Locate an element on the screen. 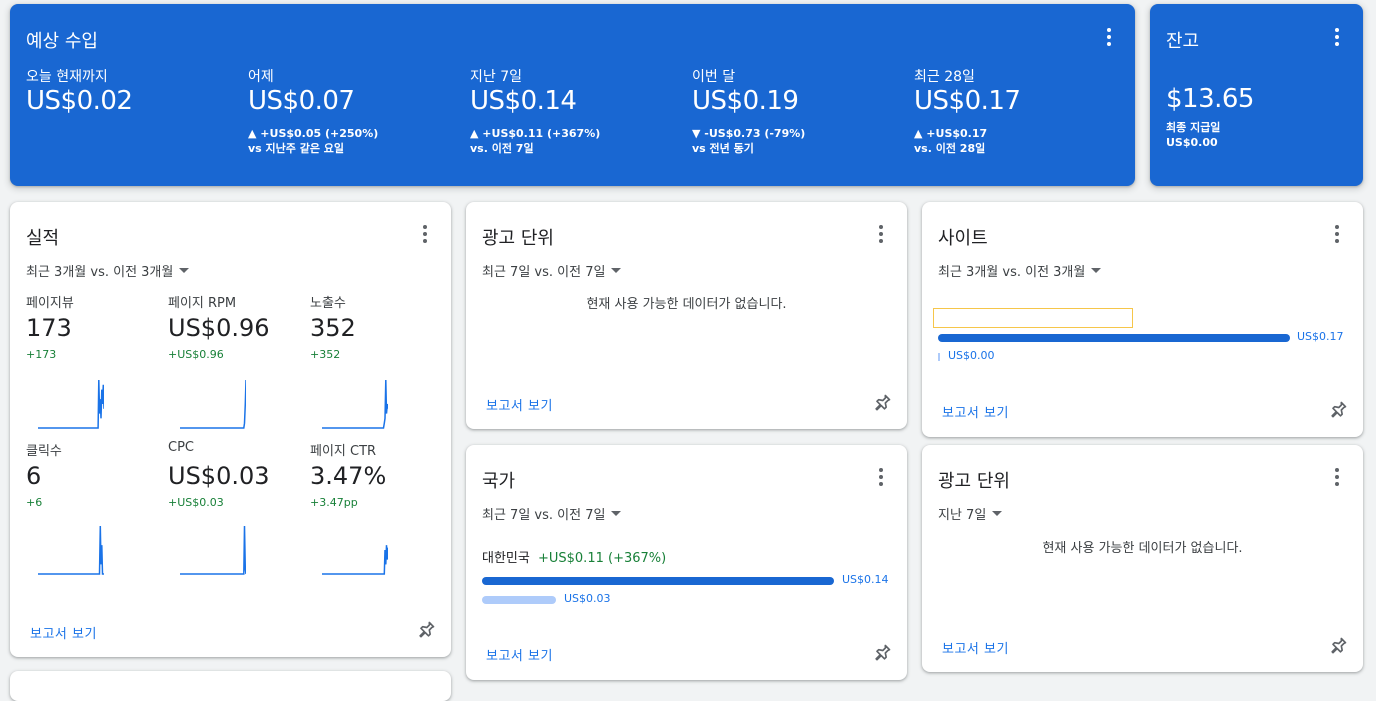  balance-sub-label: 최종 지급일 is located at coordinates (1193, 127).